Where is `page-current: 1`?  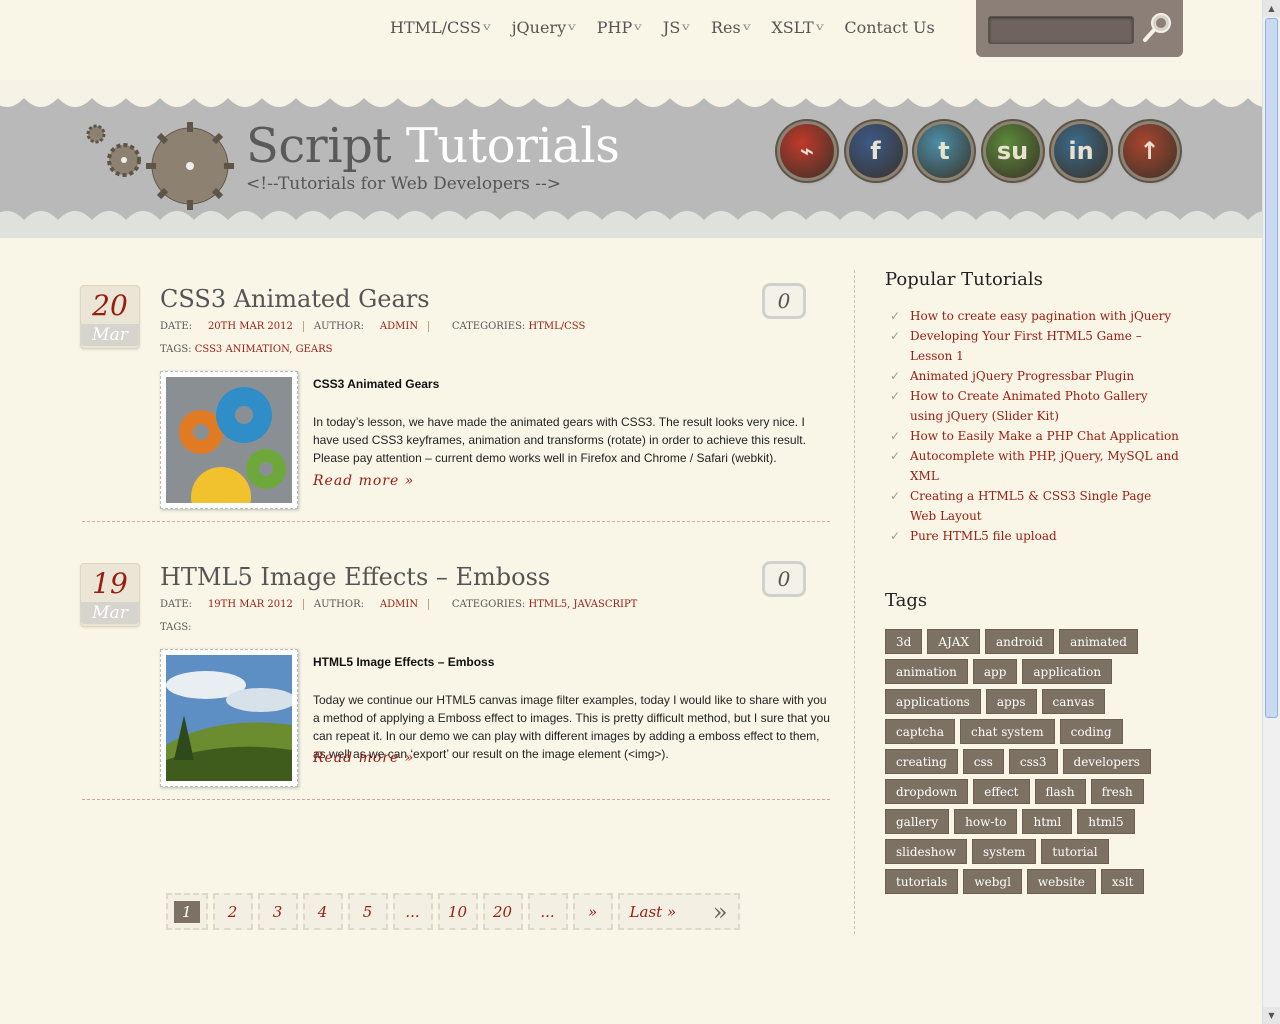
page-current: 1 is located at coordinates (187, 911).